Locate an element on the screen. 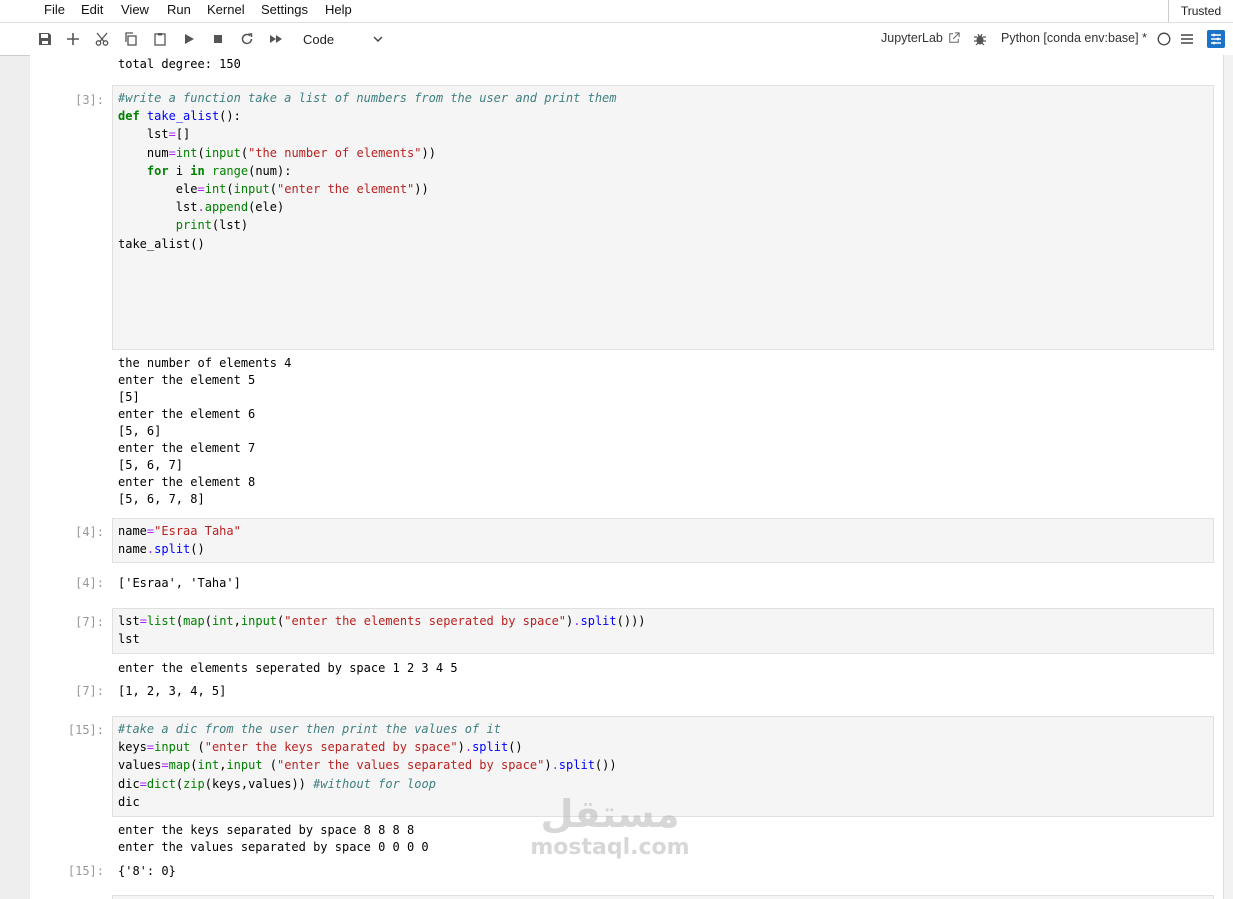 Image resolution: width=1233 pixels, height=899 pixels. cut-icon is located at coordinates (102, 39).